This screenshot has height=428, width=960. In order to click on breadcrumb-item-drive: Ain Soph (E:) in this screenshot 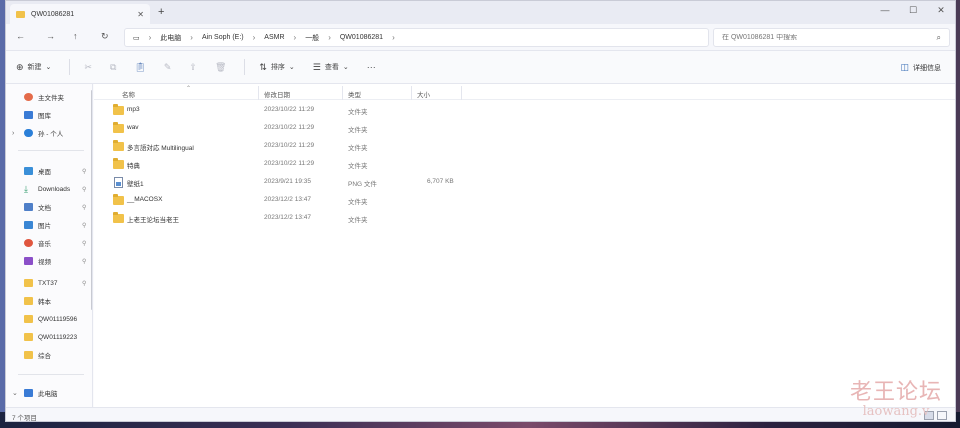, I will do `click(223, 37)`.